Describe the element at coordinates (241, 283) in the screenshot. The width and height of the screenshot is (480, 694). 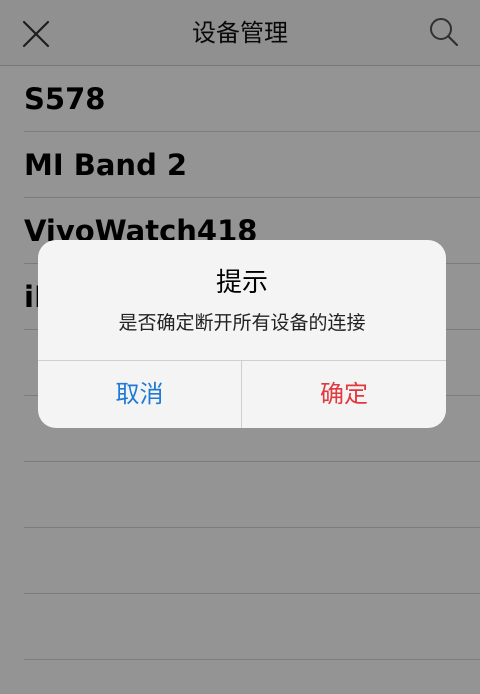
I see `dialog-title: 提示` at that location.